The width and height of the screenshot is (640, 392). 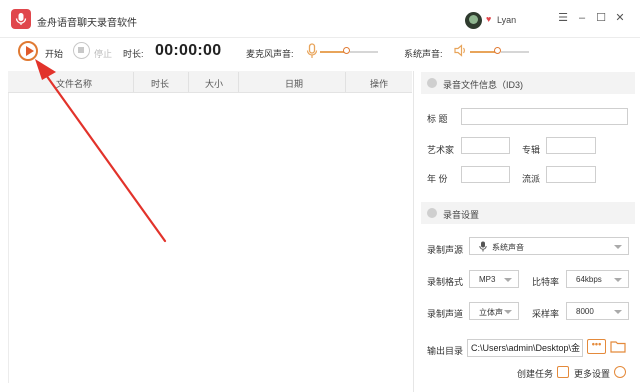 What do you see at coordinates (445, 282) in the screenshot?
I see `format-label: 录制格式` at bounding box center [445, 282].